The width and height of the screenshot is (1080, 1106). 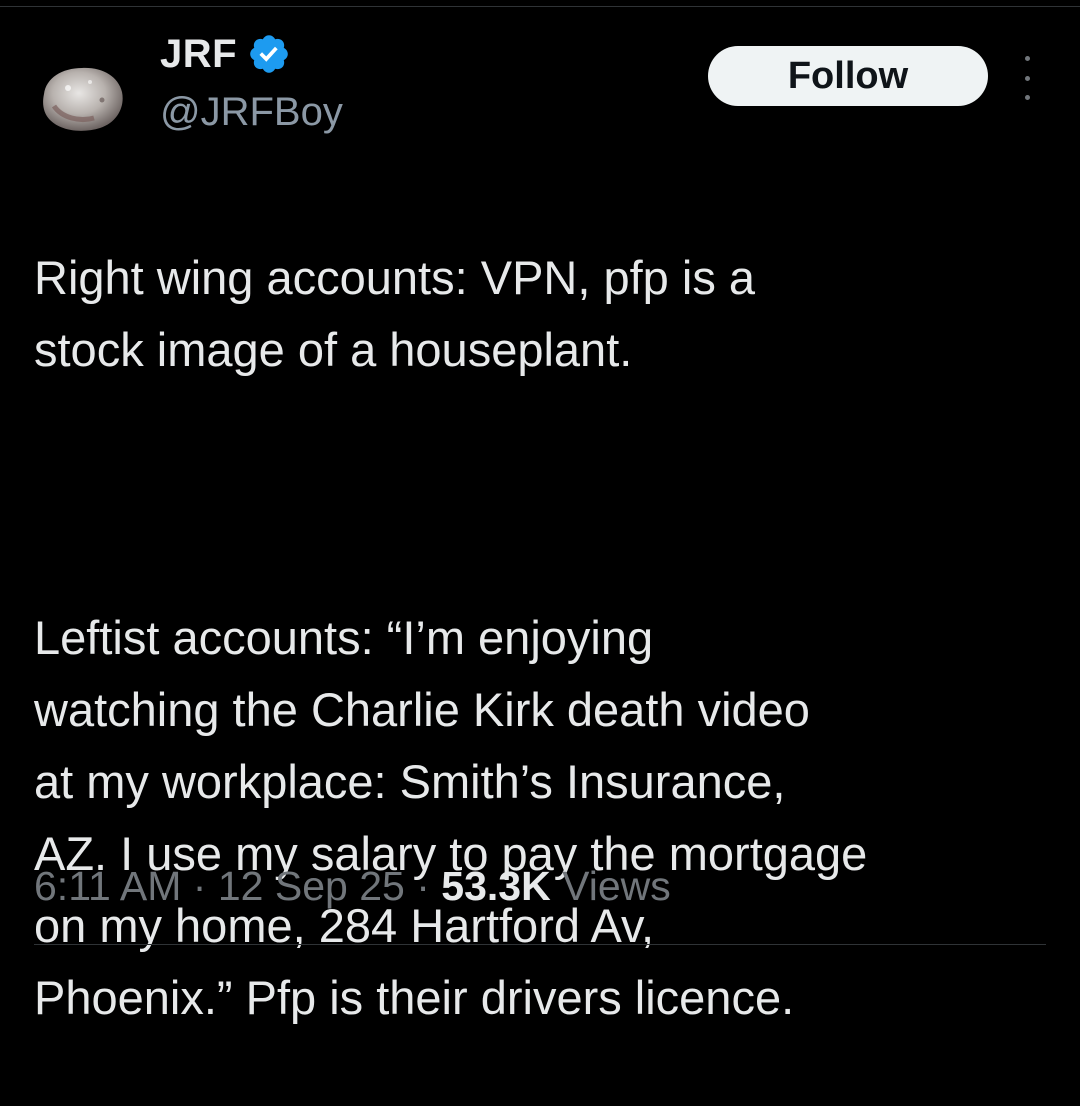 I want to click on views-count: 53.3K, so click(x=495, y=886).